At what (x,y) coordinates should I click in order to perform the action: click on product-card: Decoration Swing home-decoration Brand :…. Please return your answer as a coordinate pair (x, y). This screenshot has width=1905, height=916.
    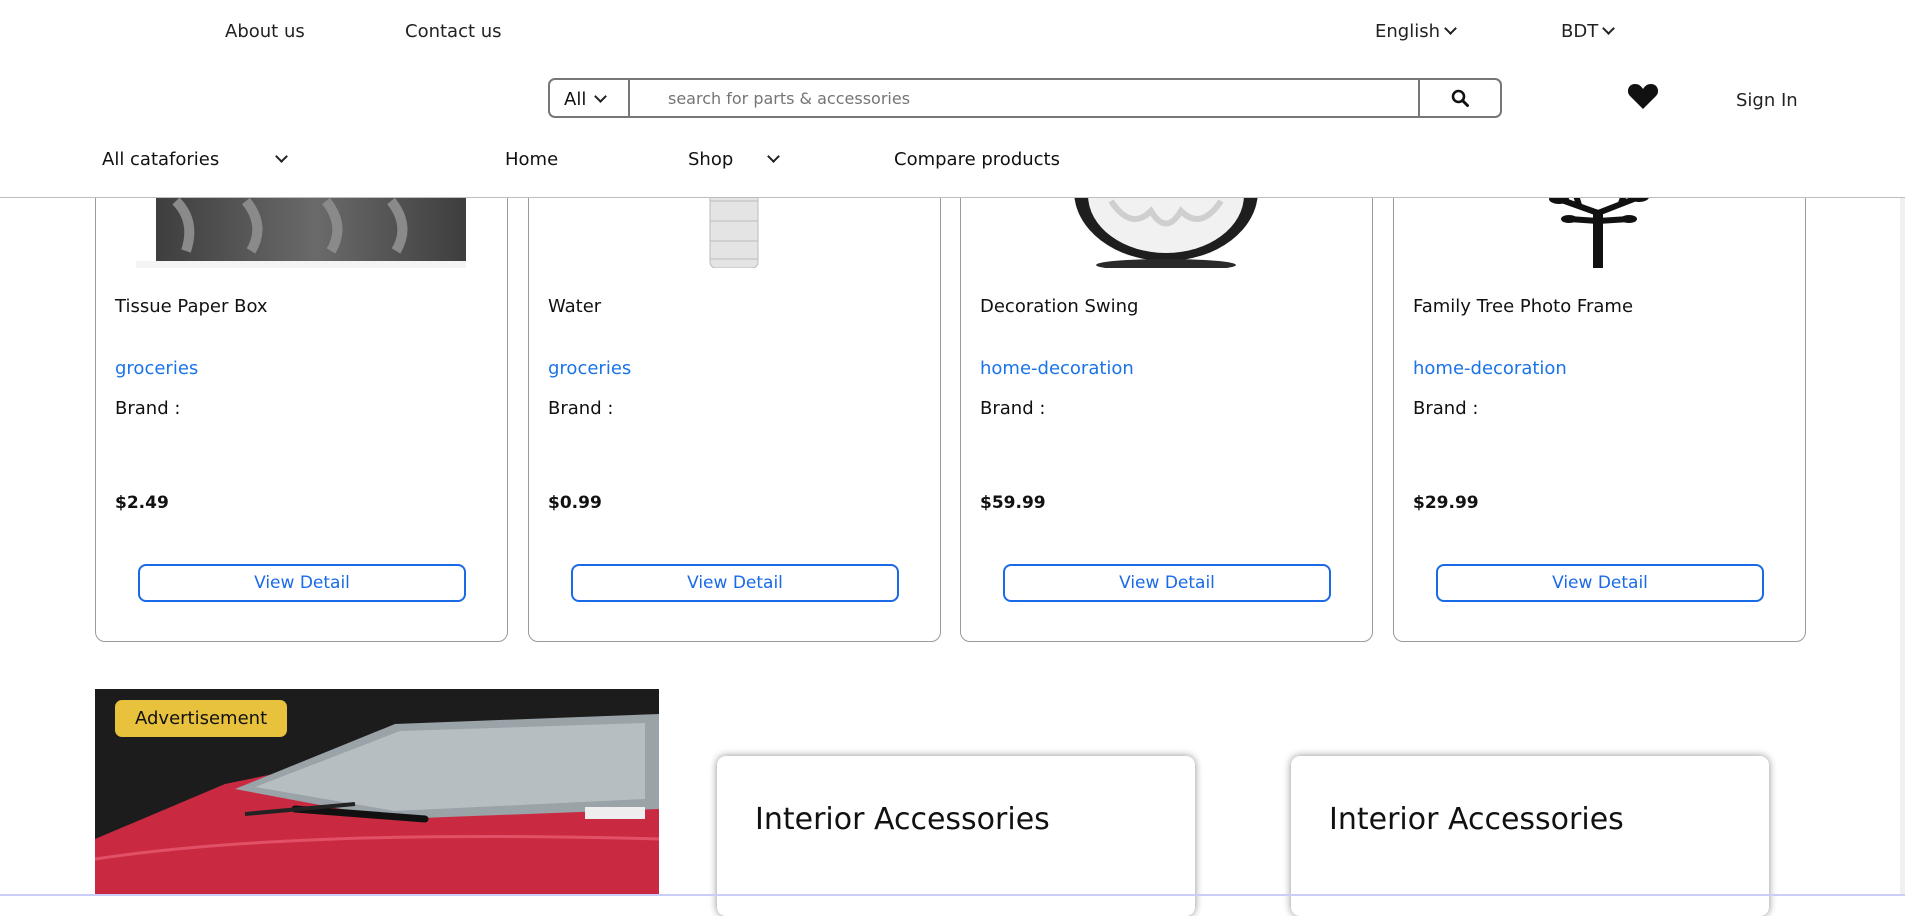
    Looking at the image, I should click on (1166, 411).